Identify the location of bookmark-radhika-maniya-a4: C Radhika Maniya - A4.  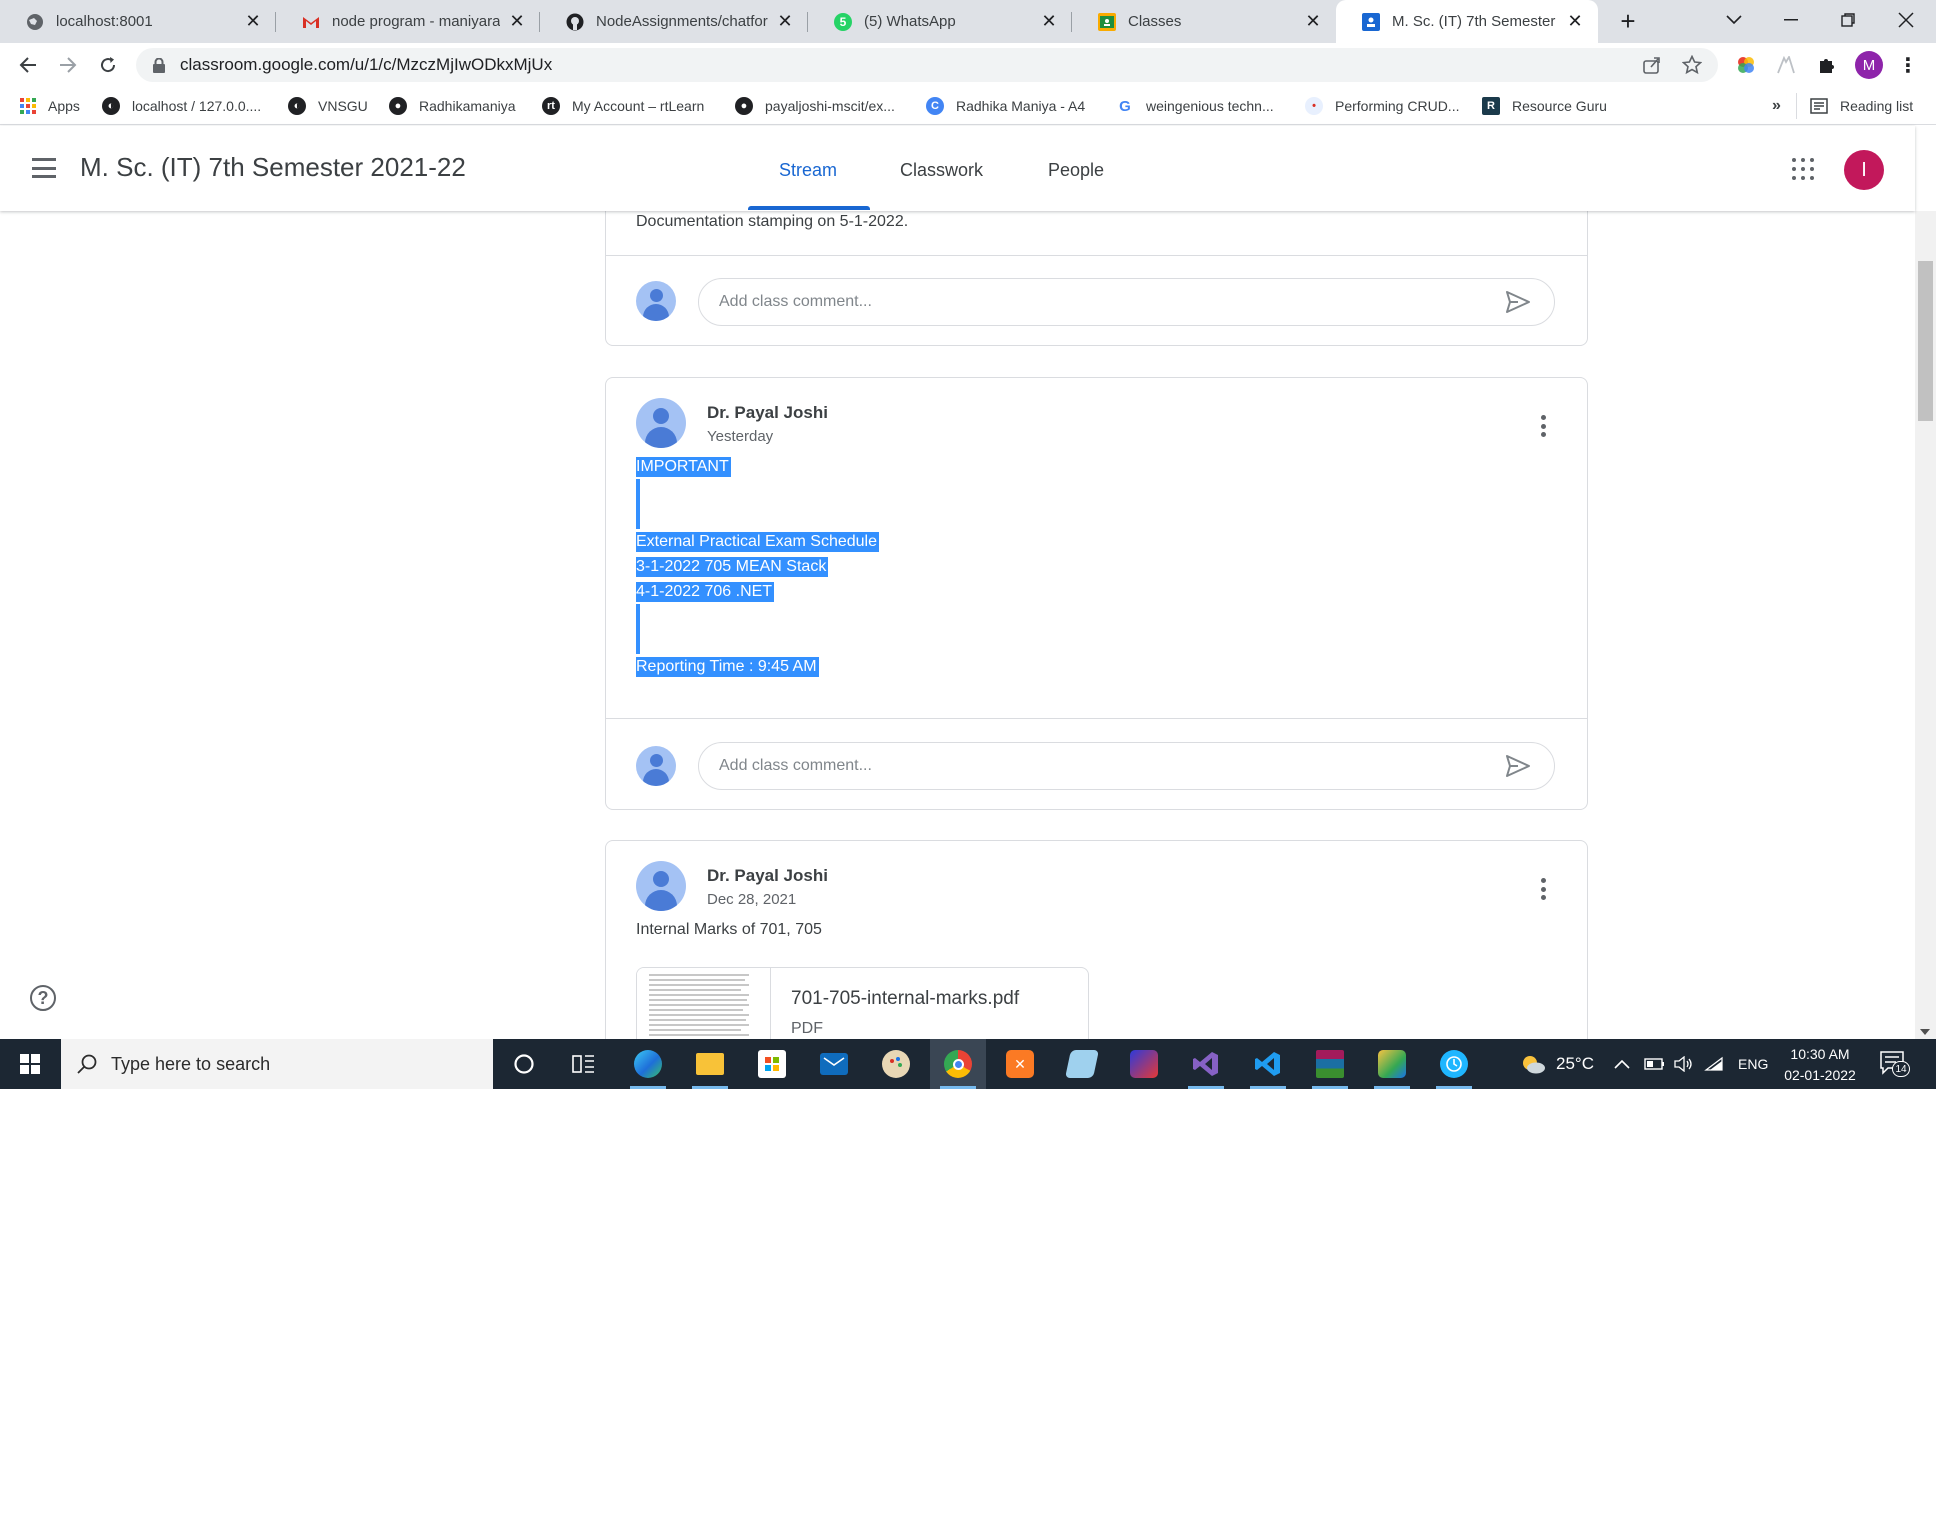
(1005, 106).